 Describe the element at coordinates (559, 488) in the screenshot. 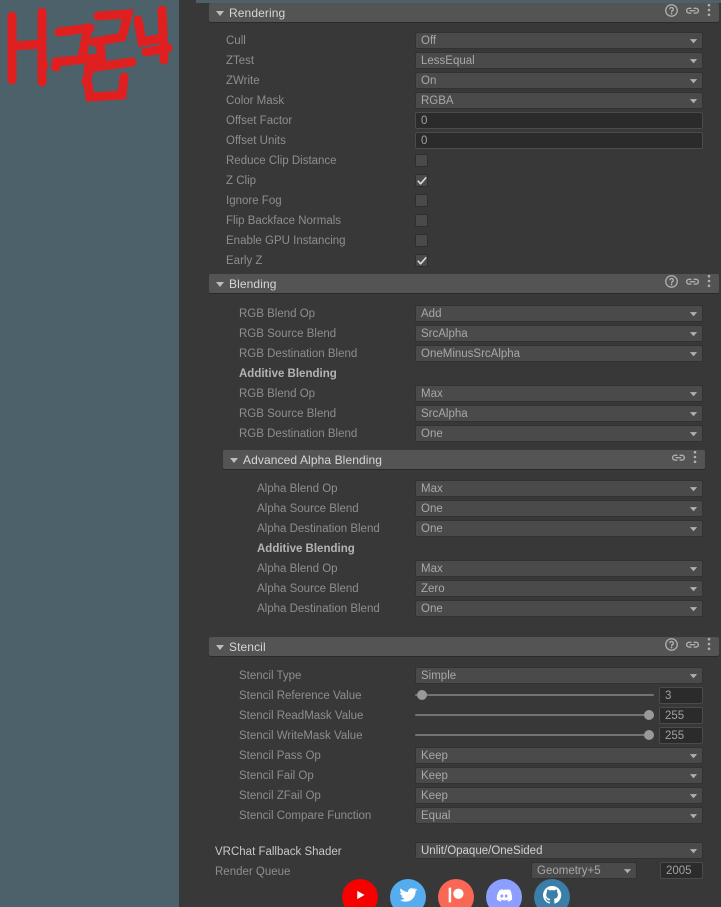

I see `dropdown-advanced-alpha-blending-0: Max` at that location.